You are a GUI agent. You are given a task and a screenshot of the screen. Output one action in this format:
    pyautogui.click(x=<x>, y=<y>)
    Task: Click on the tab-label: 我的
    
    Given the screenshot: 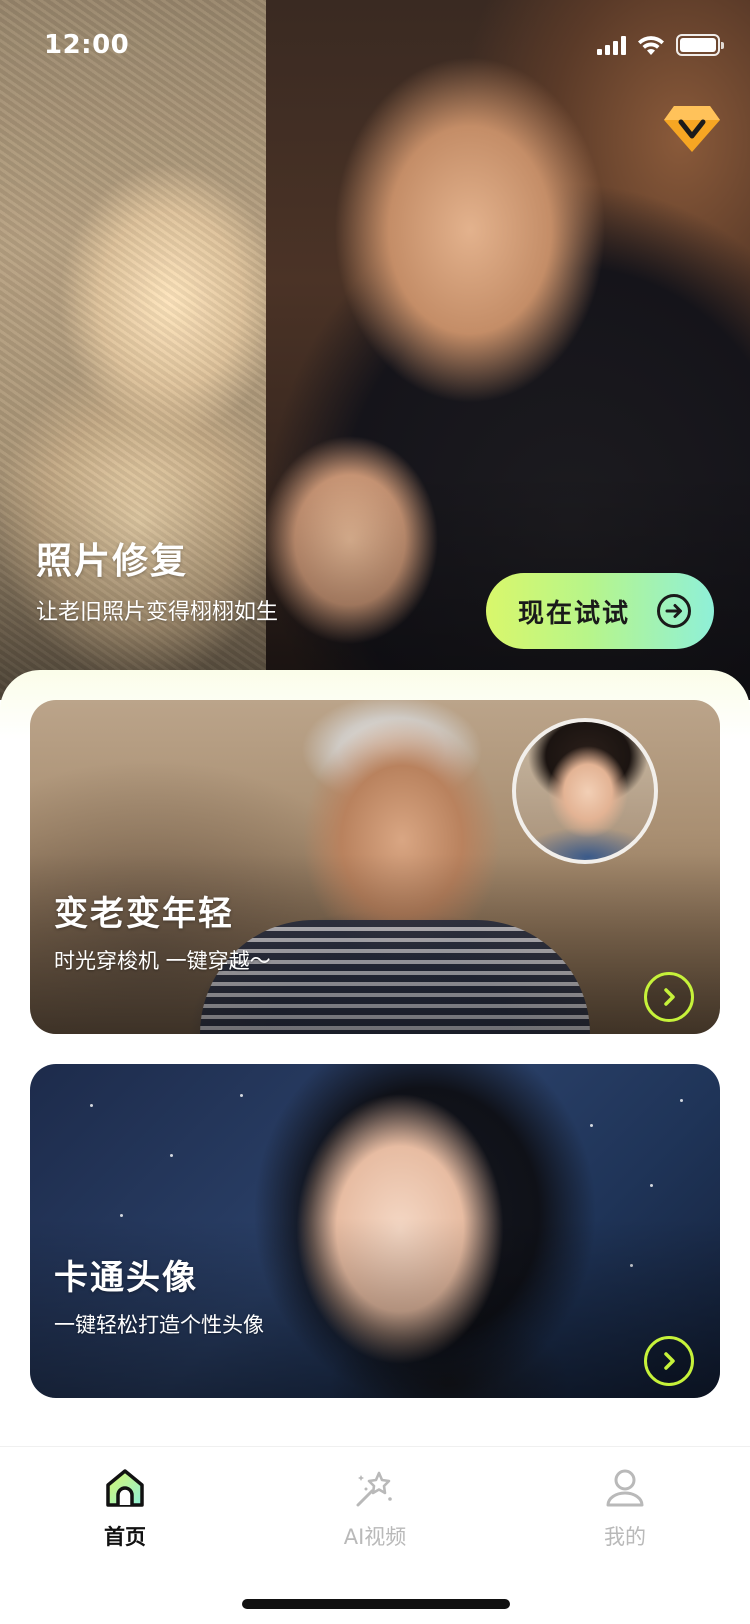 What is the action you would take?
    pyautogui.click(x=625, y=1537)
    